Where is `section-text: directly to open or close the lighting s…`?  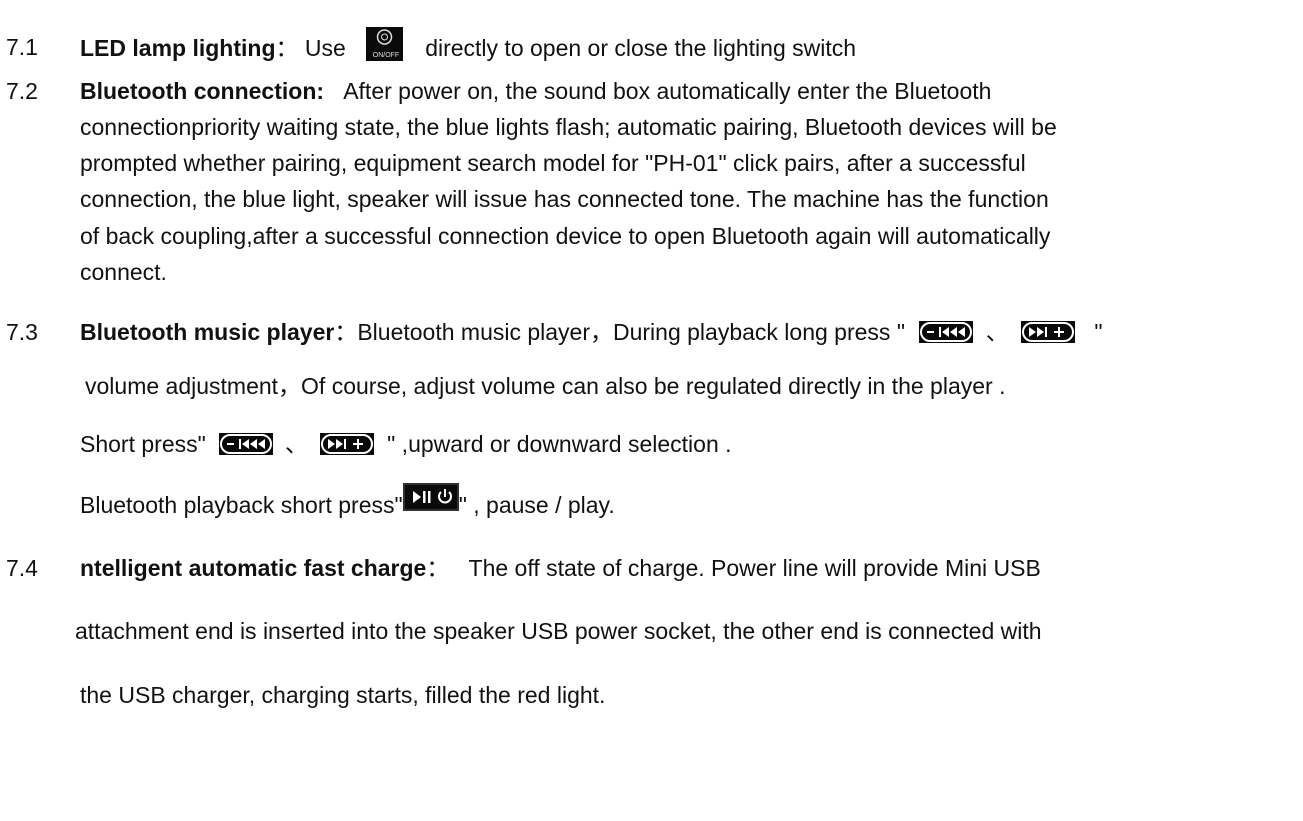 section-text: directly to open or close the lighting s… is located at coordinates (641, 48).